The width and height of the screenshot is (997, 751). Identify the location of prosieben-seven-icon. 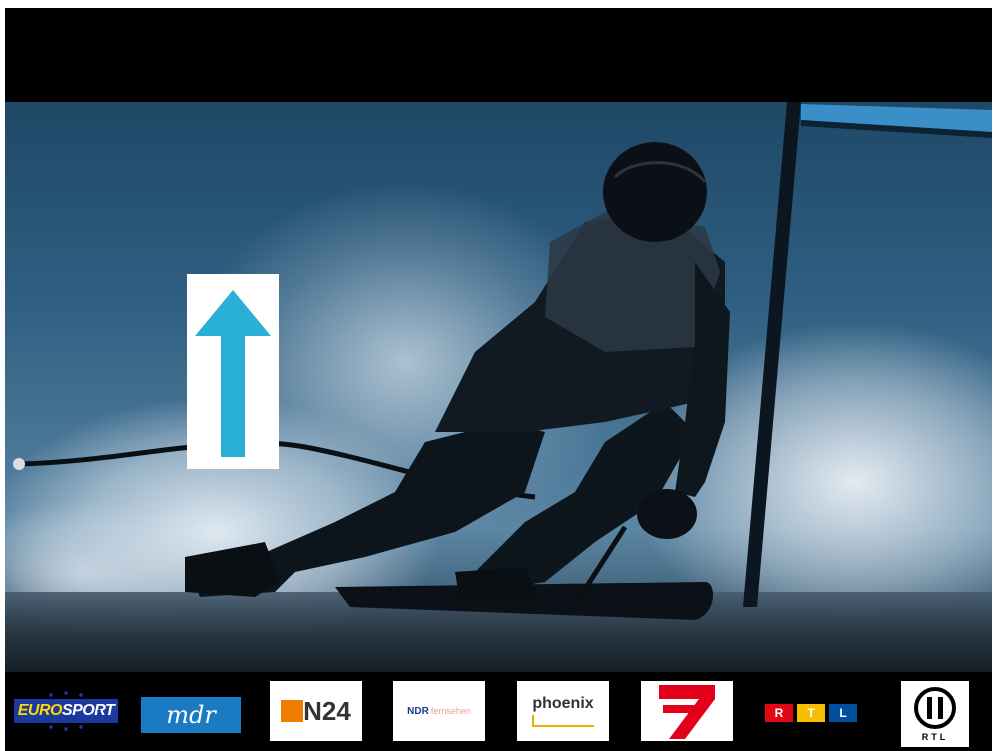
(687, 712).